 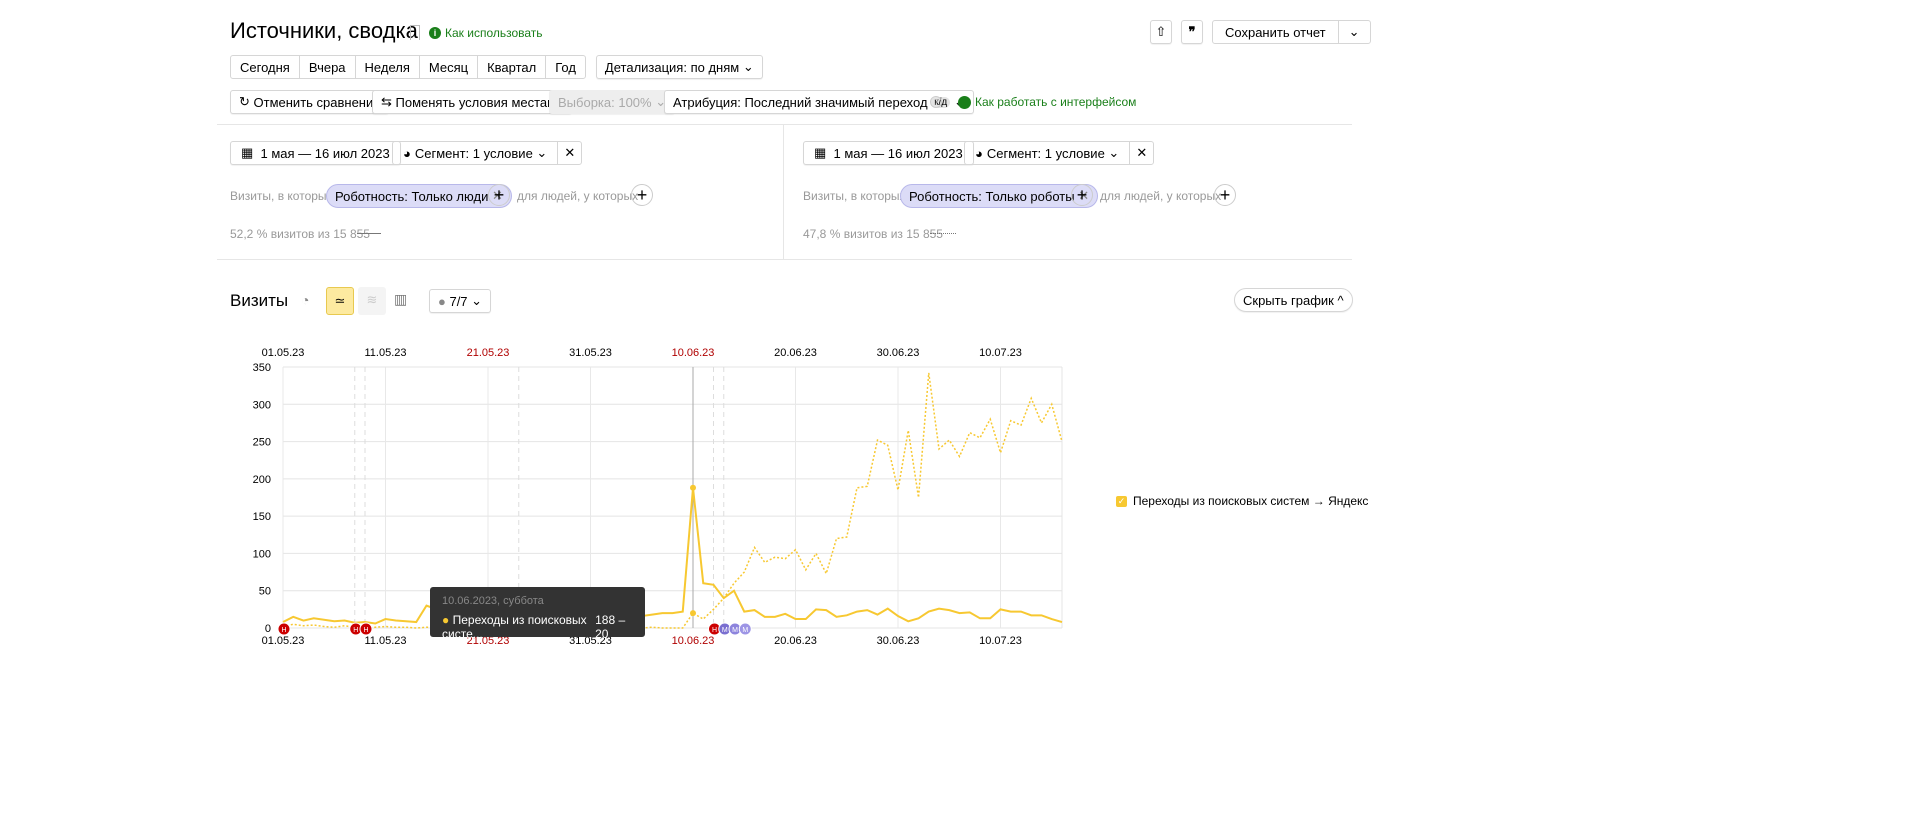 What do you see at coordinates (898, 353) in the screenshot?
I see `x-tick-label-top: 30.06.23` at bounding box center [898, 353].